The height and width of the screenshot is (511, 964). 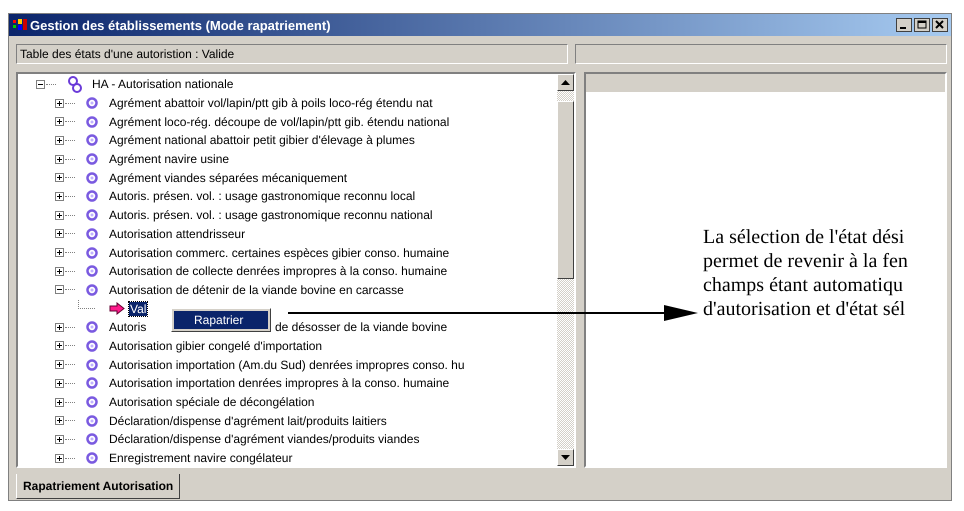 What do you see at coordinates (138, 309) in the screenshot?
I see `tree-item: Val` at bounding box center [138, 309].